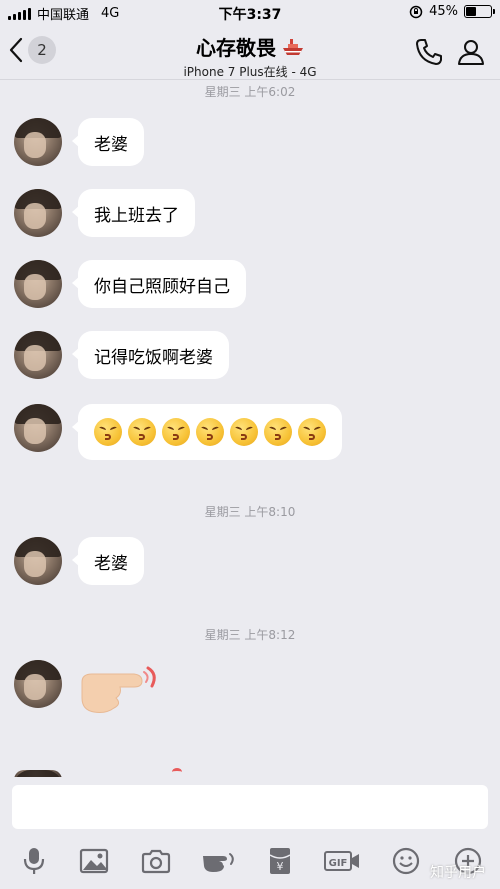  I want to click on call-button, so click(429, 54).